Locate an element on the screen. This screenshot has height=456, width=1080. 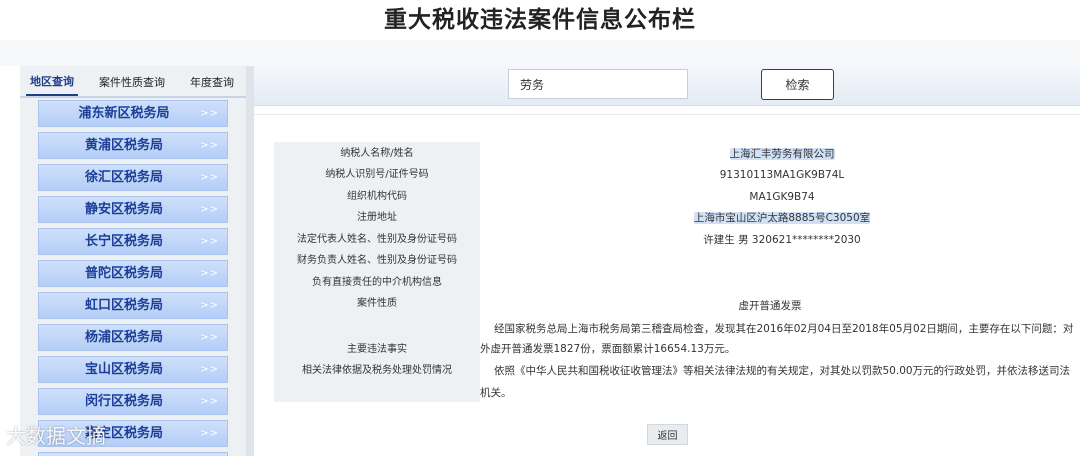
district-label: 普陀区税务局 is located at coordinates (123, 273).